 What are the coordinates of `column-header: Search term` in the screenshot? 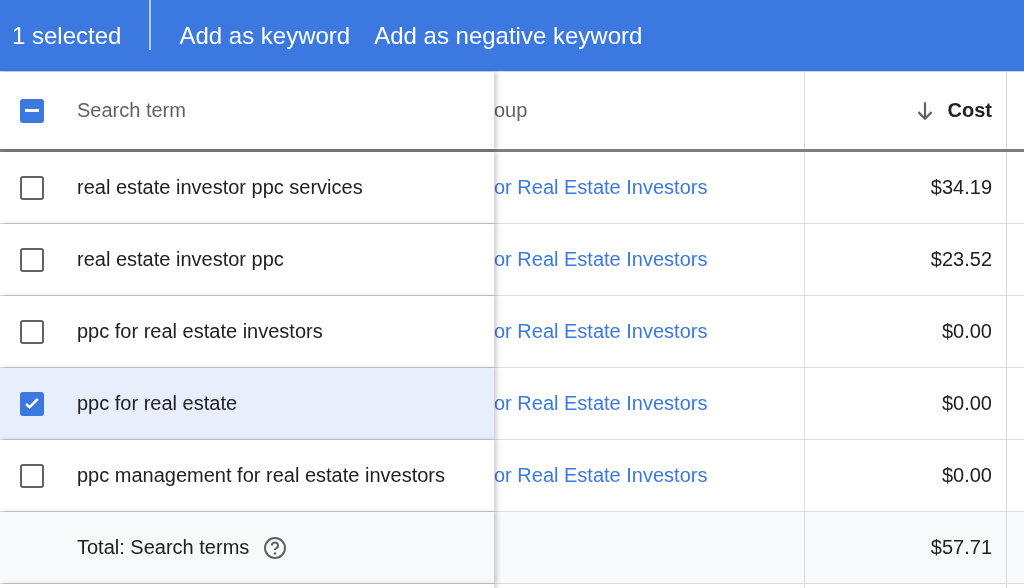 It's located at (131, 110).